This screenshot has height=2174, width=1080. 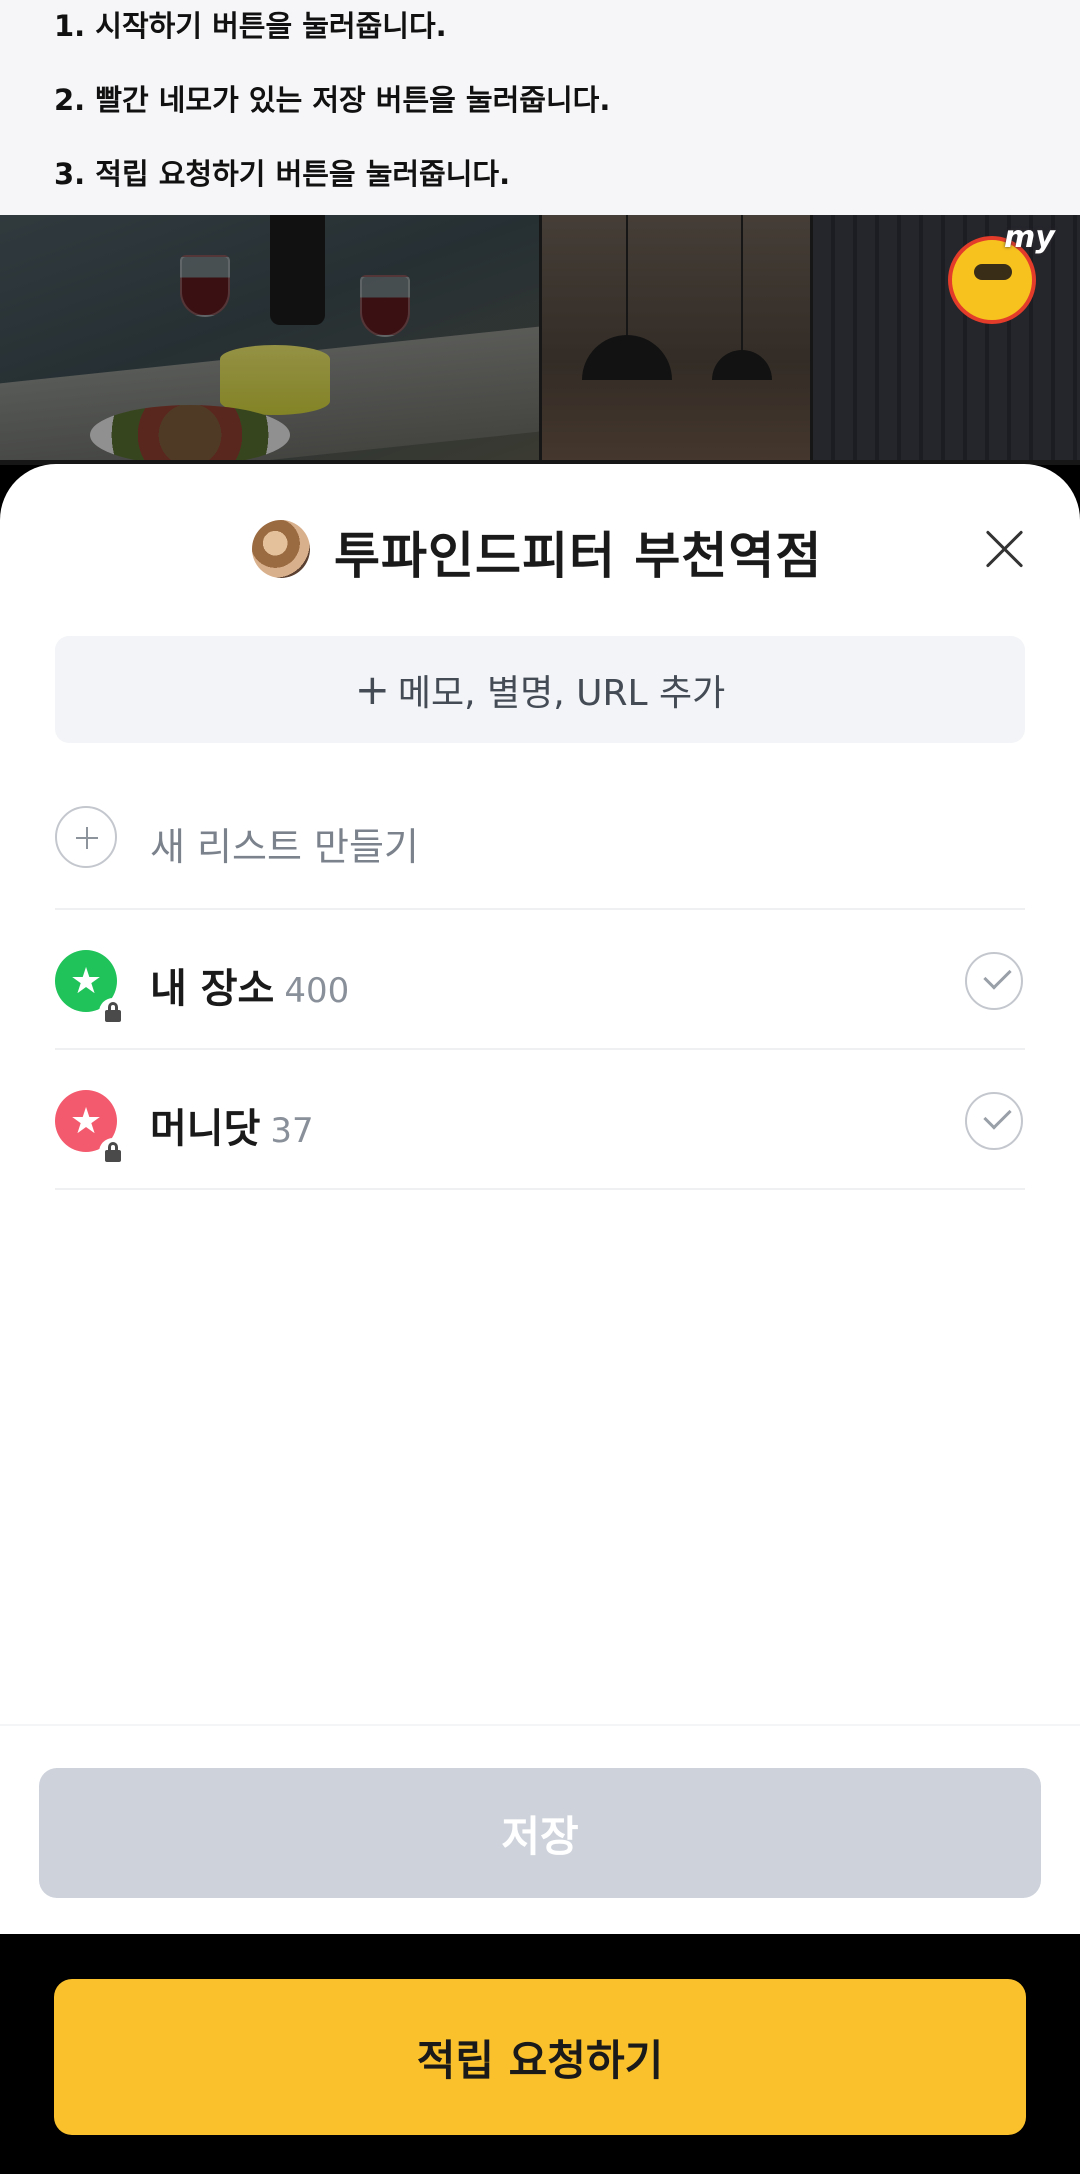 I want to click on sheet-header: 투파인드피터 부천역점, so click(x=540, y=549).